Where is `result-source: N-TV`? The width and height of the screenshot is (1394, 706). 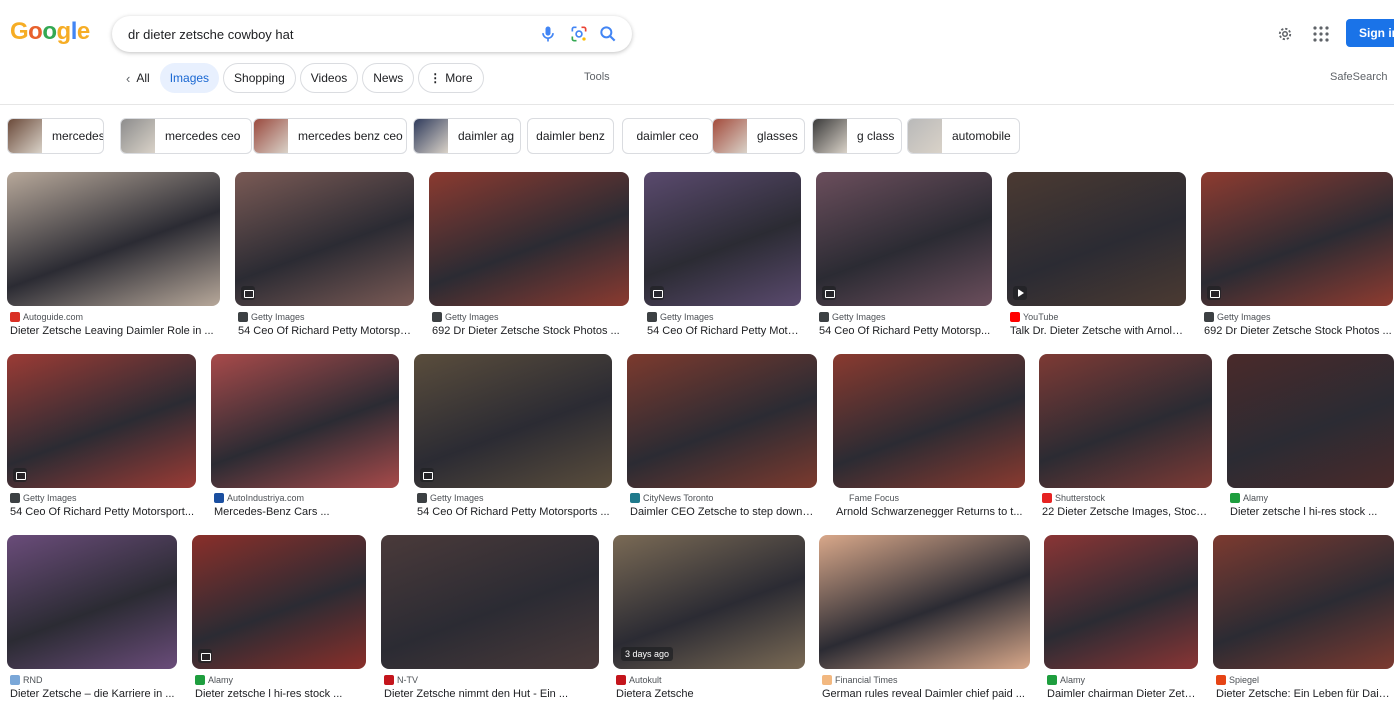 result-source: N-TV is located at coordinates (401, 680).